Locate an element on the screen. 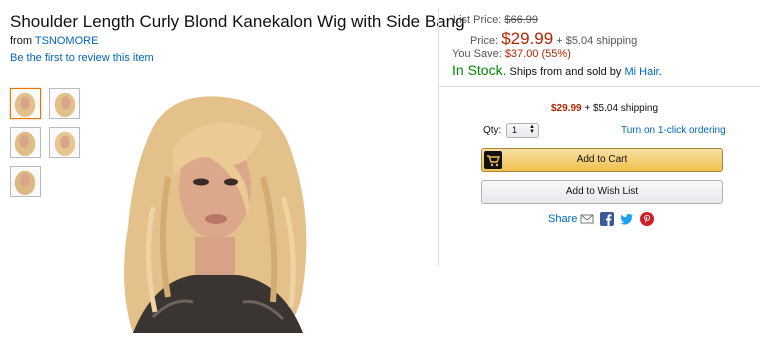 The width and height of the screenshot is (760, 353). add-to-wishlist-label: Add to Wish List is located at coordinates (602, 191).